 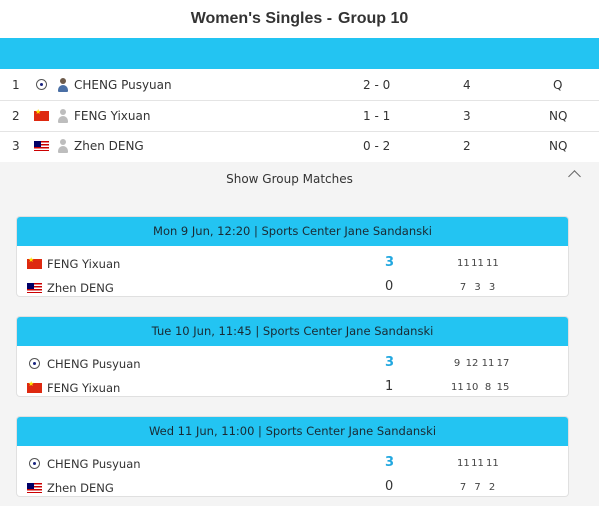 I want to click on game-scores: 7 3 3, so click(x=502, y=287).